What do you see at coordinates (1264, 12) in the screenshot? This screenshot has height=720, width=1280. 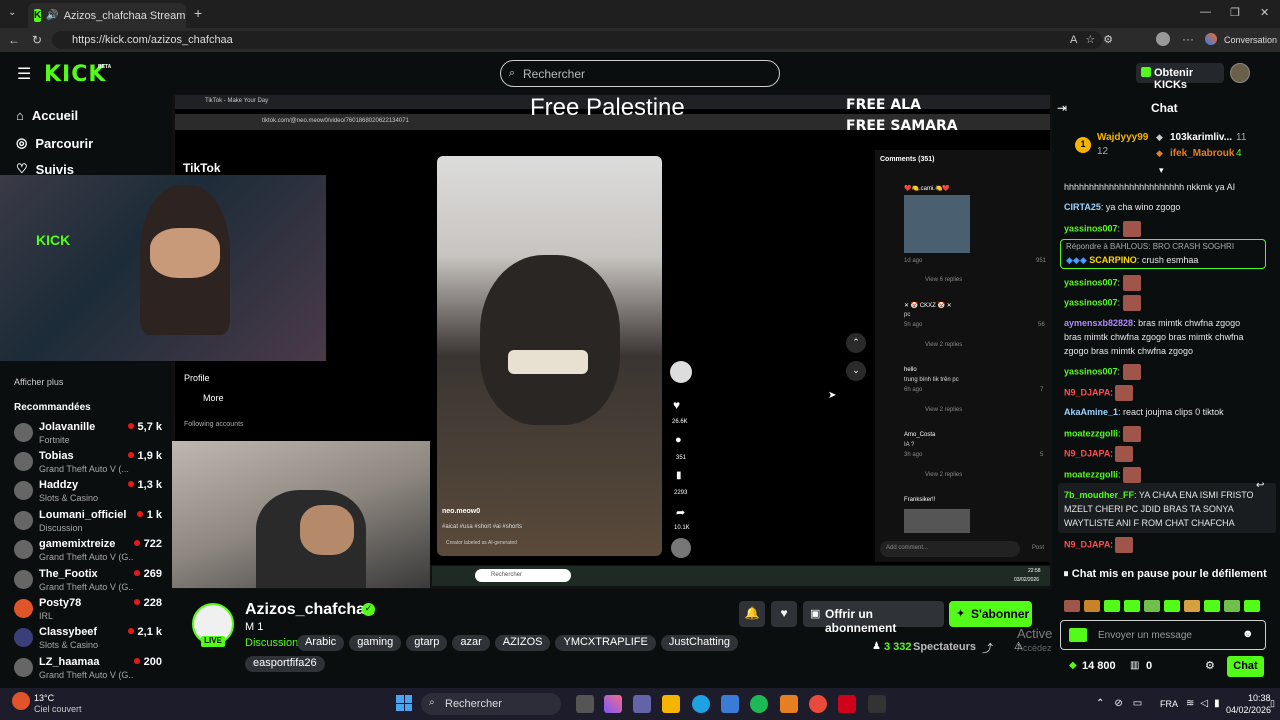 I see `close-window-button: ✕` at bounding box center [1264, 12].